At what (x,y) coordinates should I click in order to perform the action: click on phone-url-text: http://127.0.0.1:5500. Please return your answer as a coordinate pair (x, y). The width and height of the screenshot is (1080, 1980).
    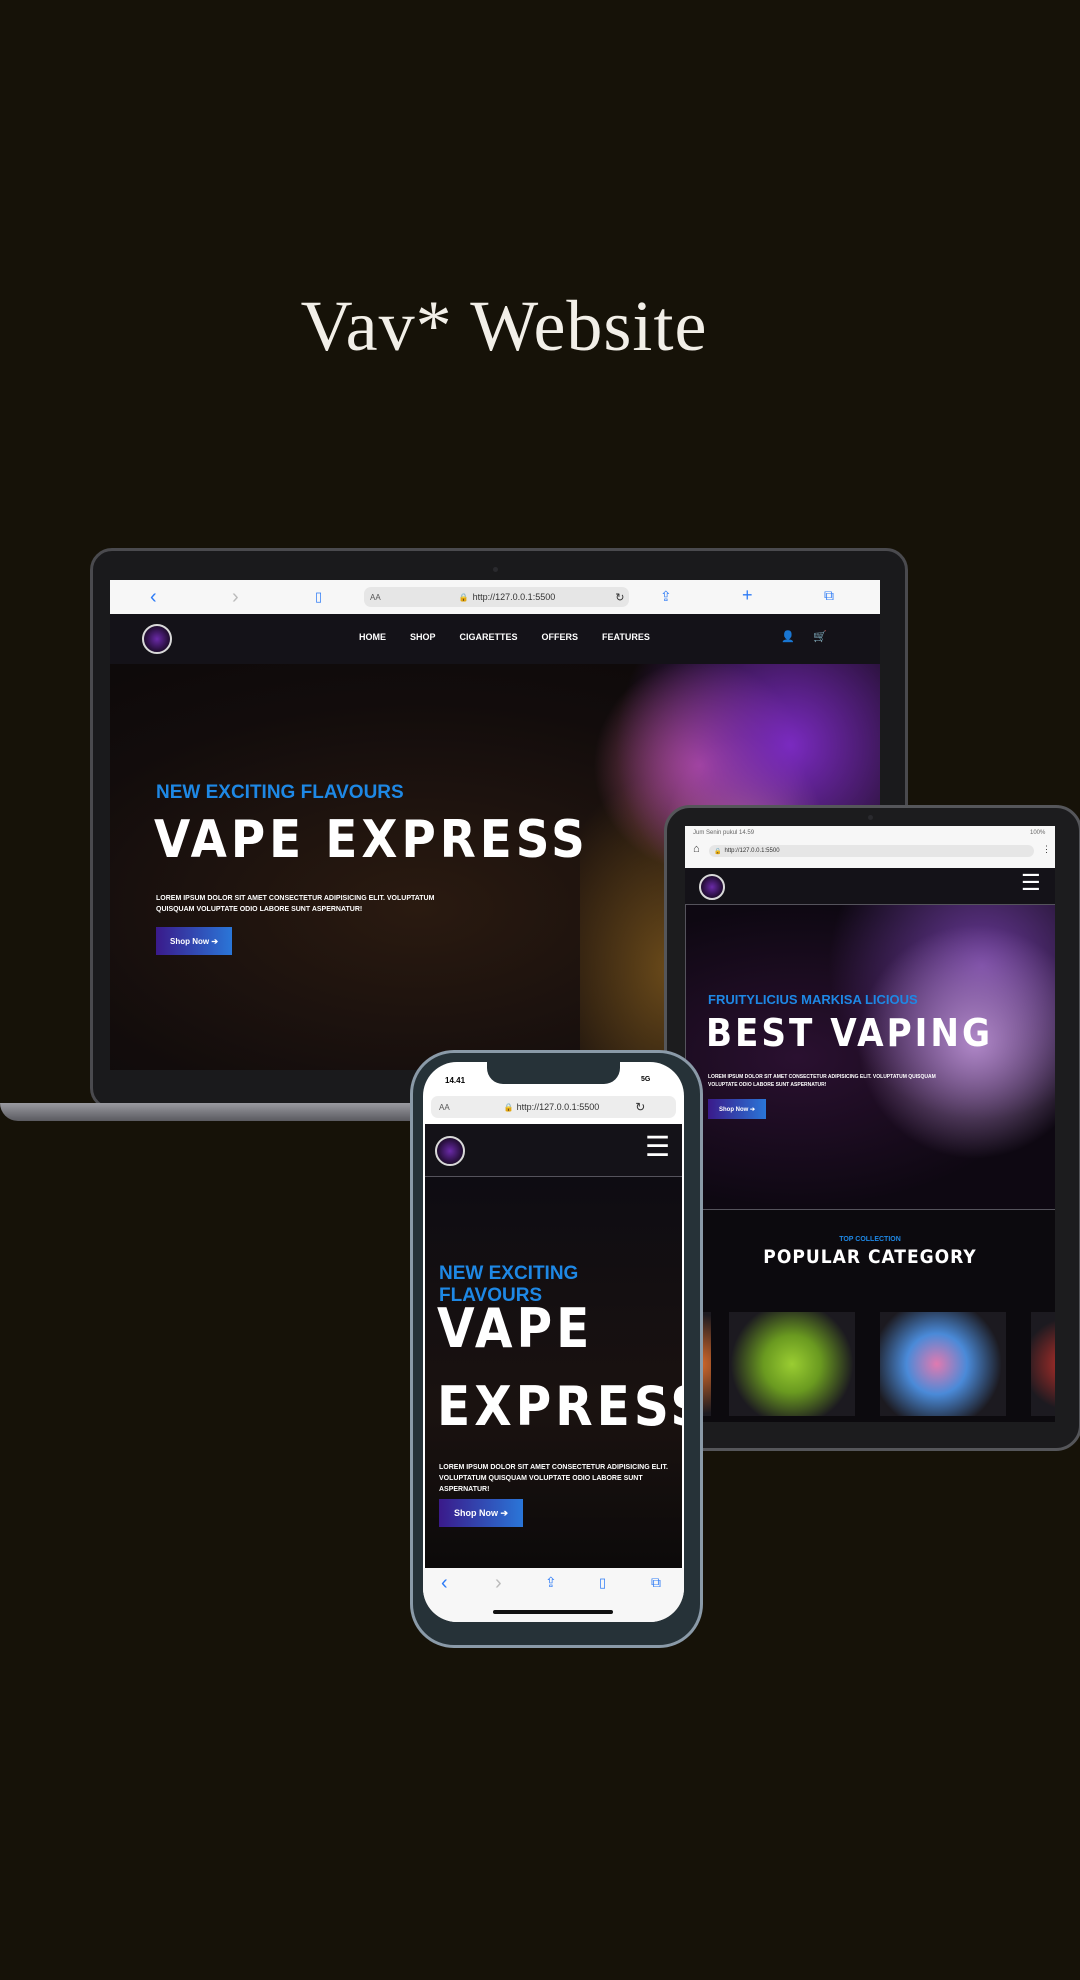
    Looking at the image, I should click on (558, 1107).